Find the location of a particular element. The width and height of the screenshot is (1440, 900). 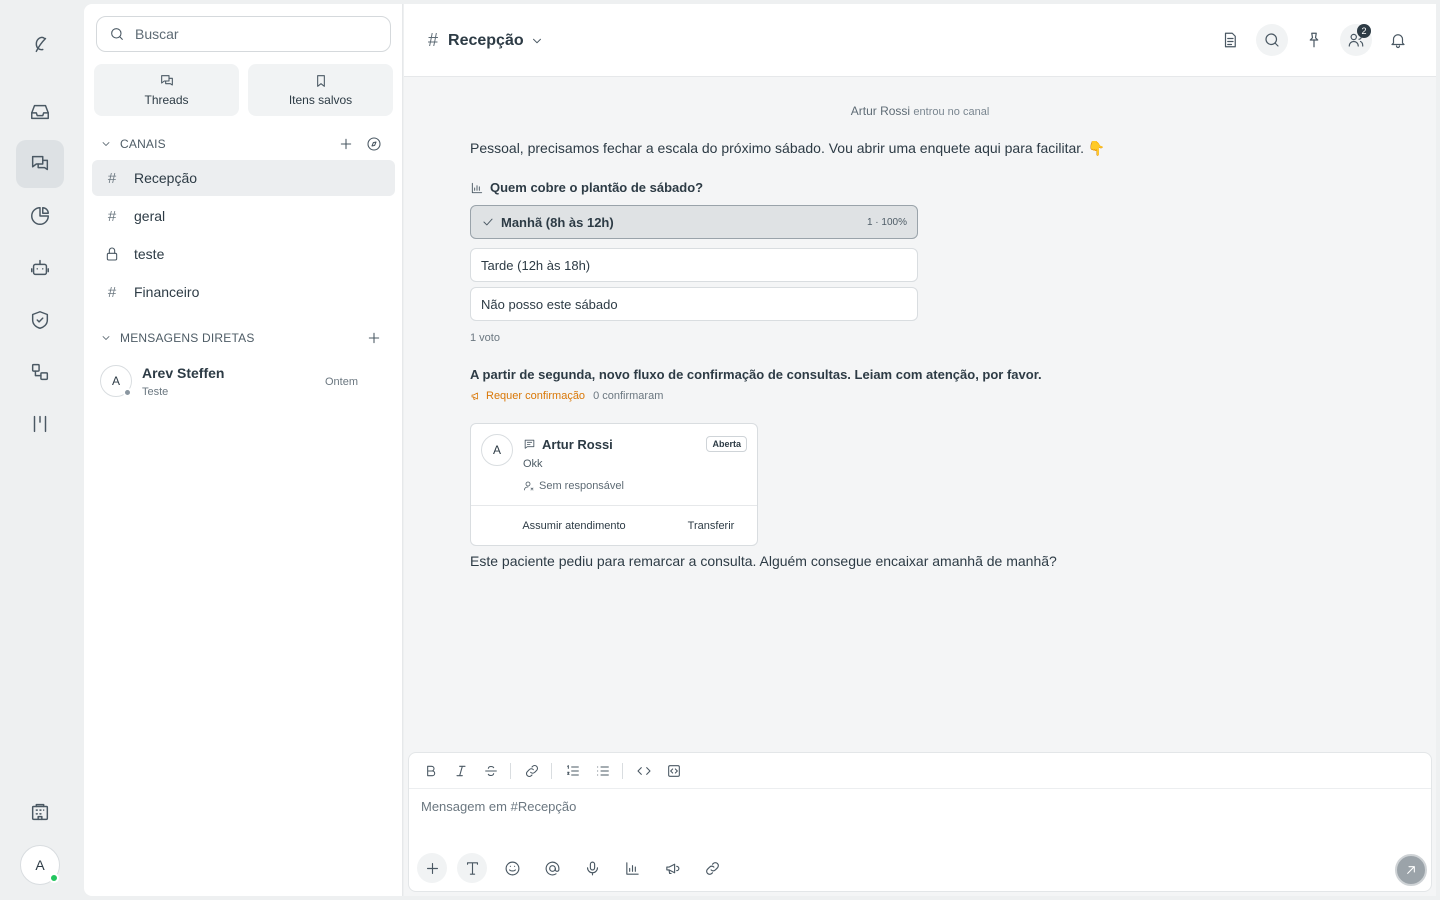

search-box is located at coordinates (243, 34).